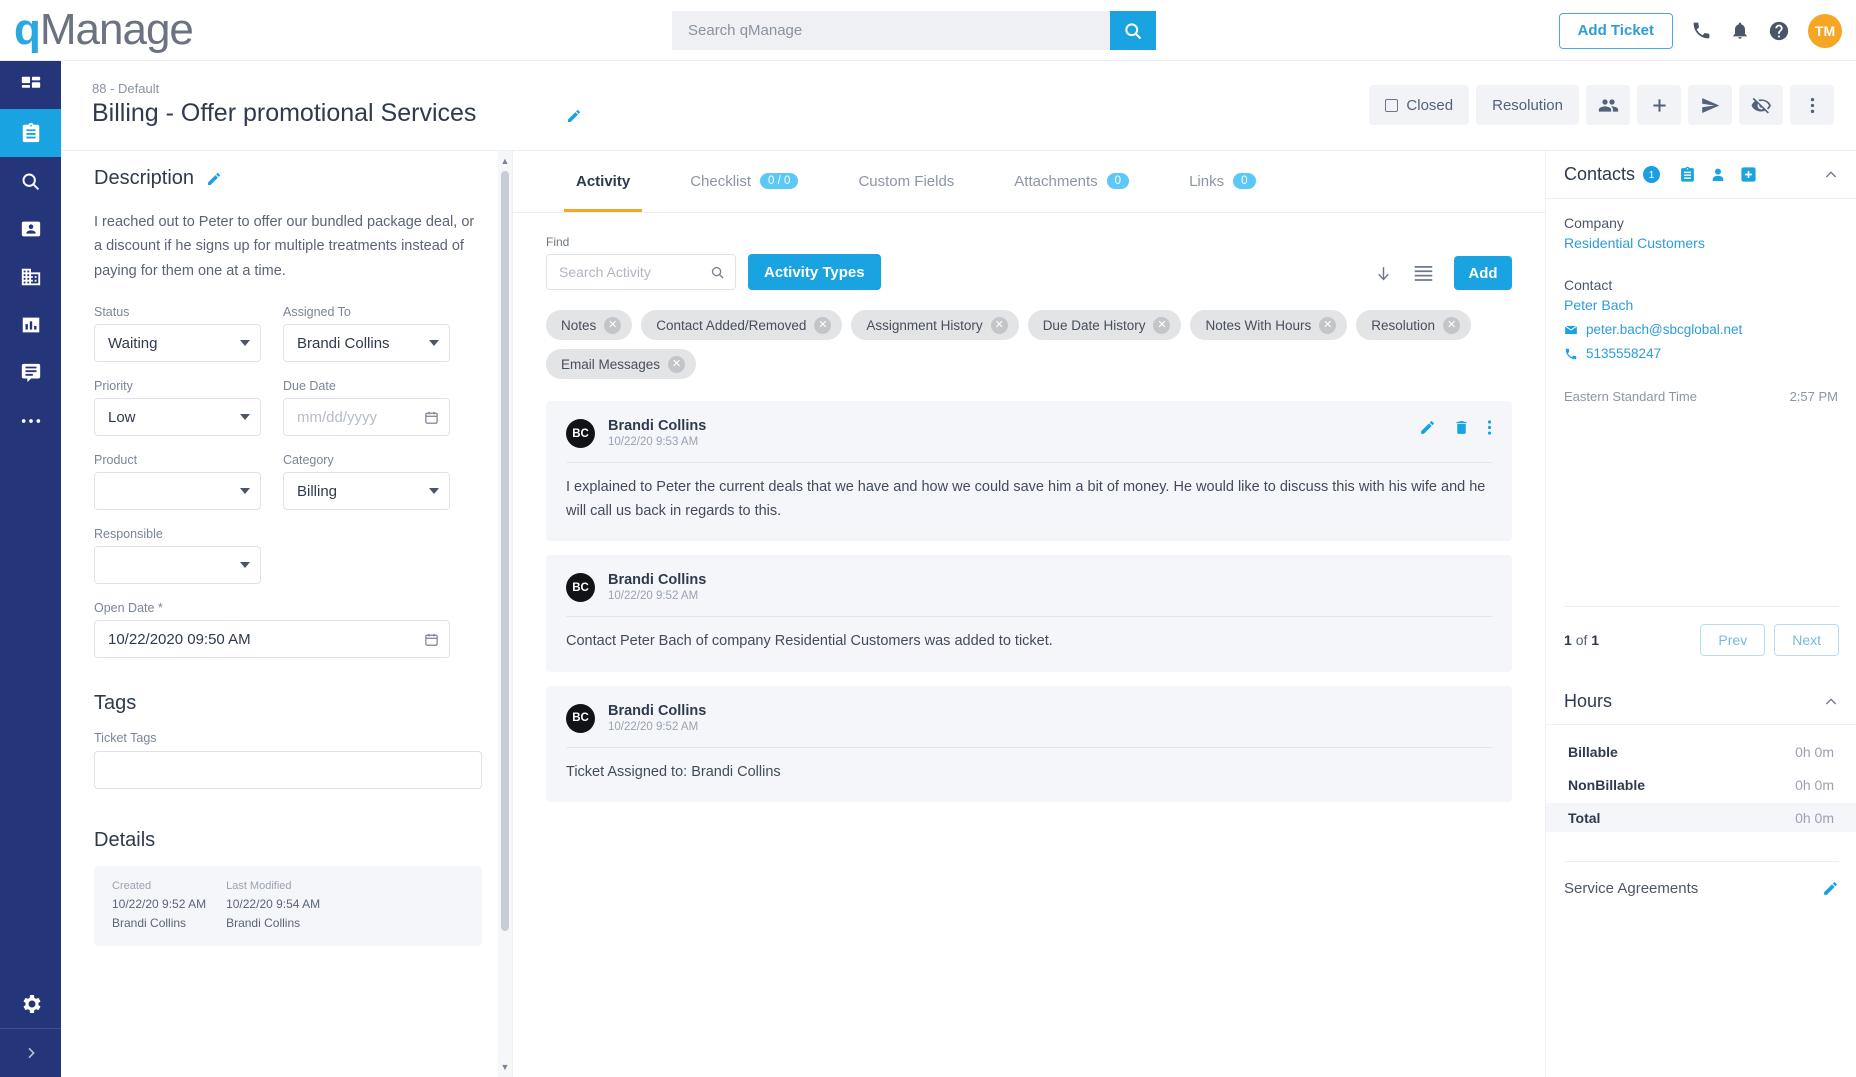 The height and width of the screenshot is (1077, 1856). What do you see at coordinates (1825, 30) in the screenshot?
I see `user-avatar: TM` at bounding box center [1825, 30].